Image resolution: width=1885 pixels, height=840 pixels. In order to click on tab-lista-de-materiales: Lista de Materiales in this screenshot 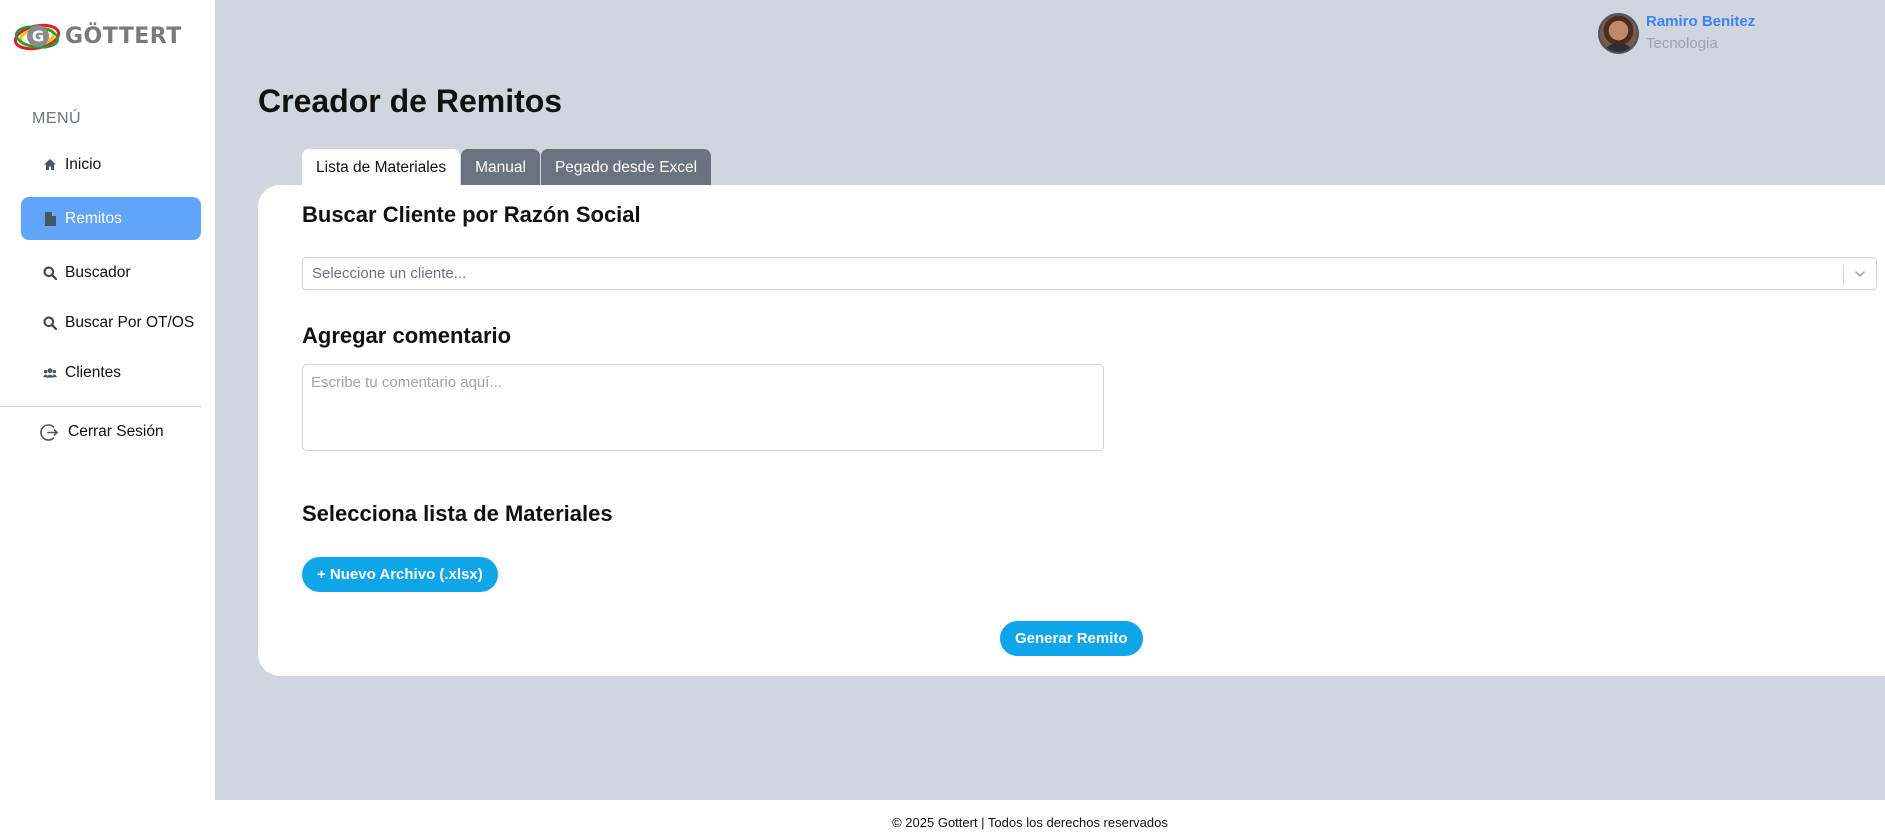, I will do `click(381, 167)`.